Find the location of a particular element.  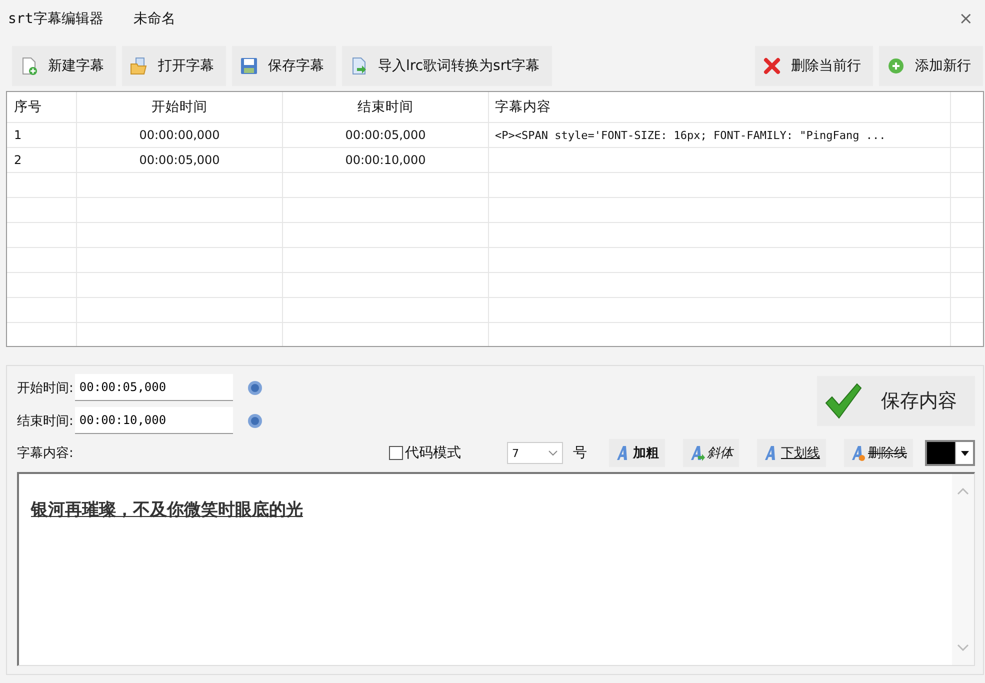

color-picker is located at coordinates (950, 453).